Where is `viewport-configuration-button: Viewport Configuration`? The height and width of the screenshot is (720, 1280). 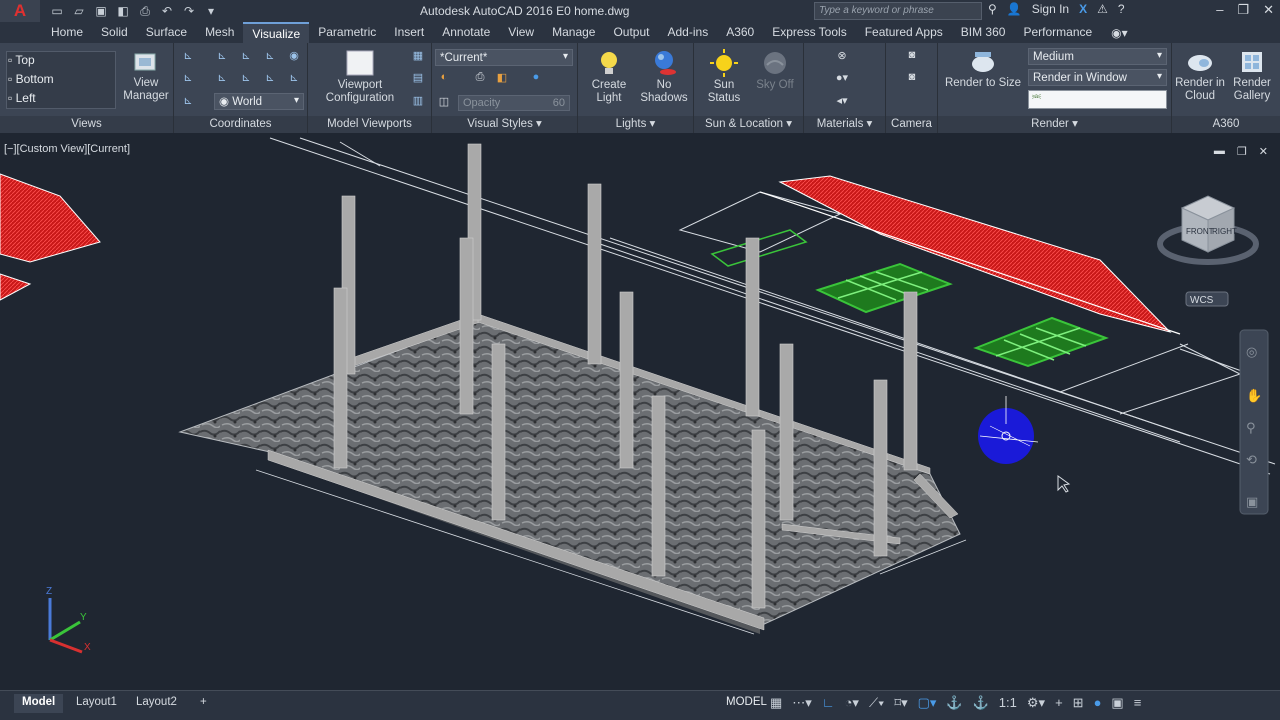 viewport-configuration-button: Viewport Configuration is located at coordinates (360, 77).